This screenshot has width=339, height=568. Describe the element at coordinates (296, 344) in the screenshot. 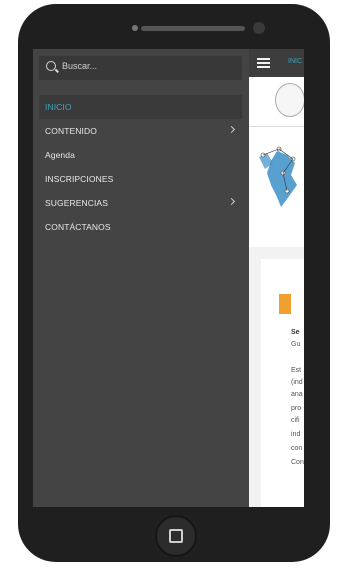

I see `card-subtitle: Gu` at that location.